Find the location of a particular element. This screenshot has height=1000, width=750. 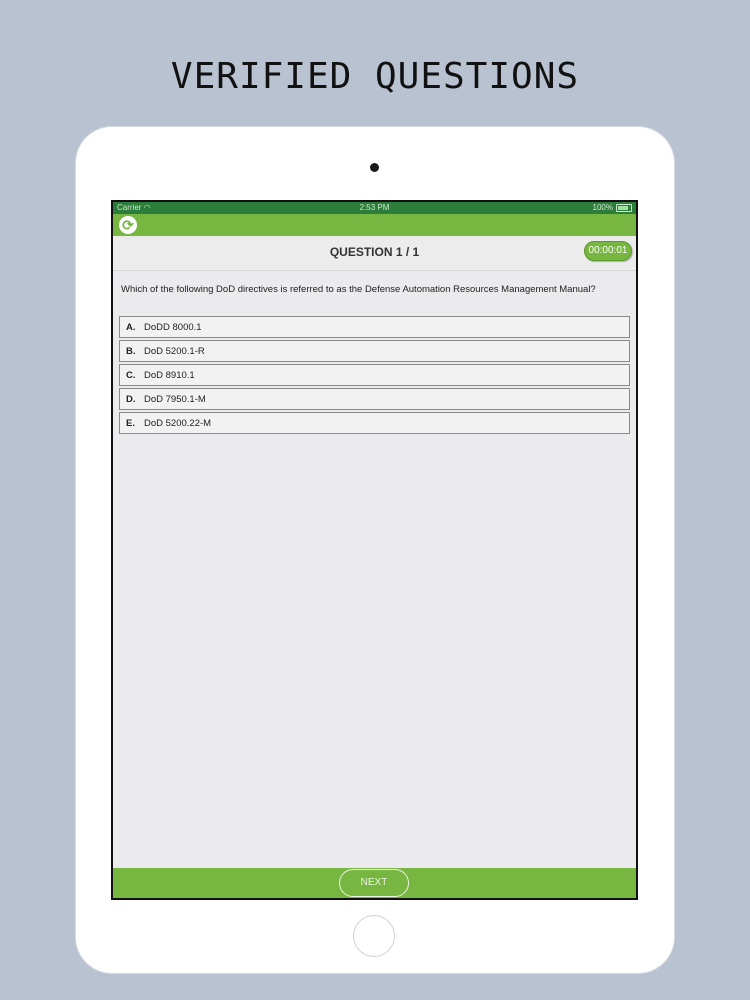

answer-letter: E. is located at coordinates (130, 423).